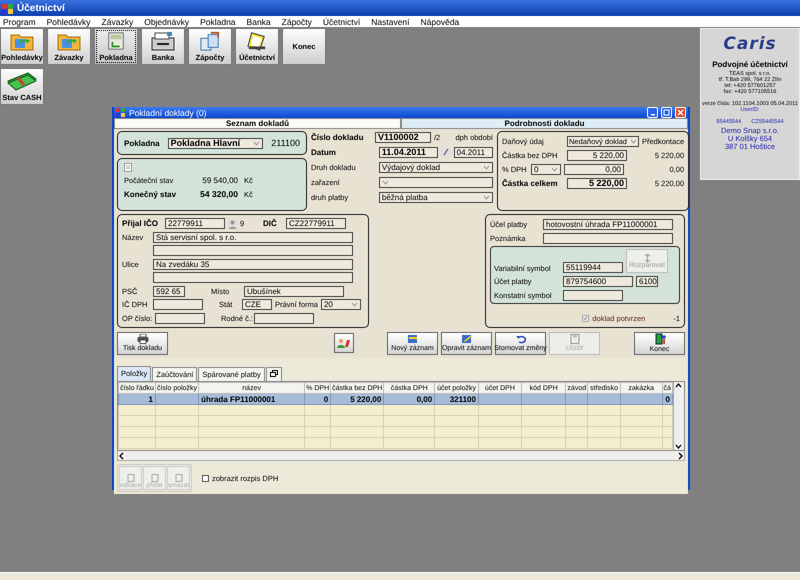 The image size is (800, 580). What do you see at coordinates (69, 21) in the screenshot?
I see `menu-item: Pohledávky` at bounding box center [69, 21].